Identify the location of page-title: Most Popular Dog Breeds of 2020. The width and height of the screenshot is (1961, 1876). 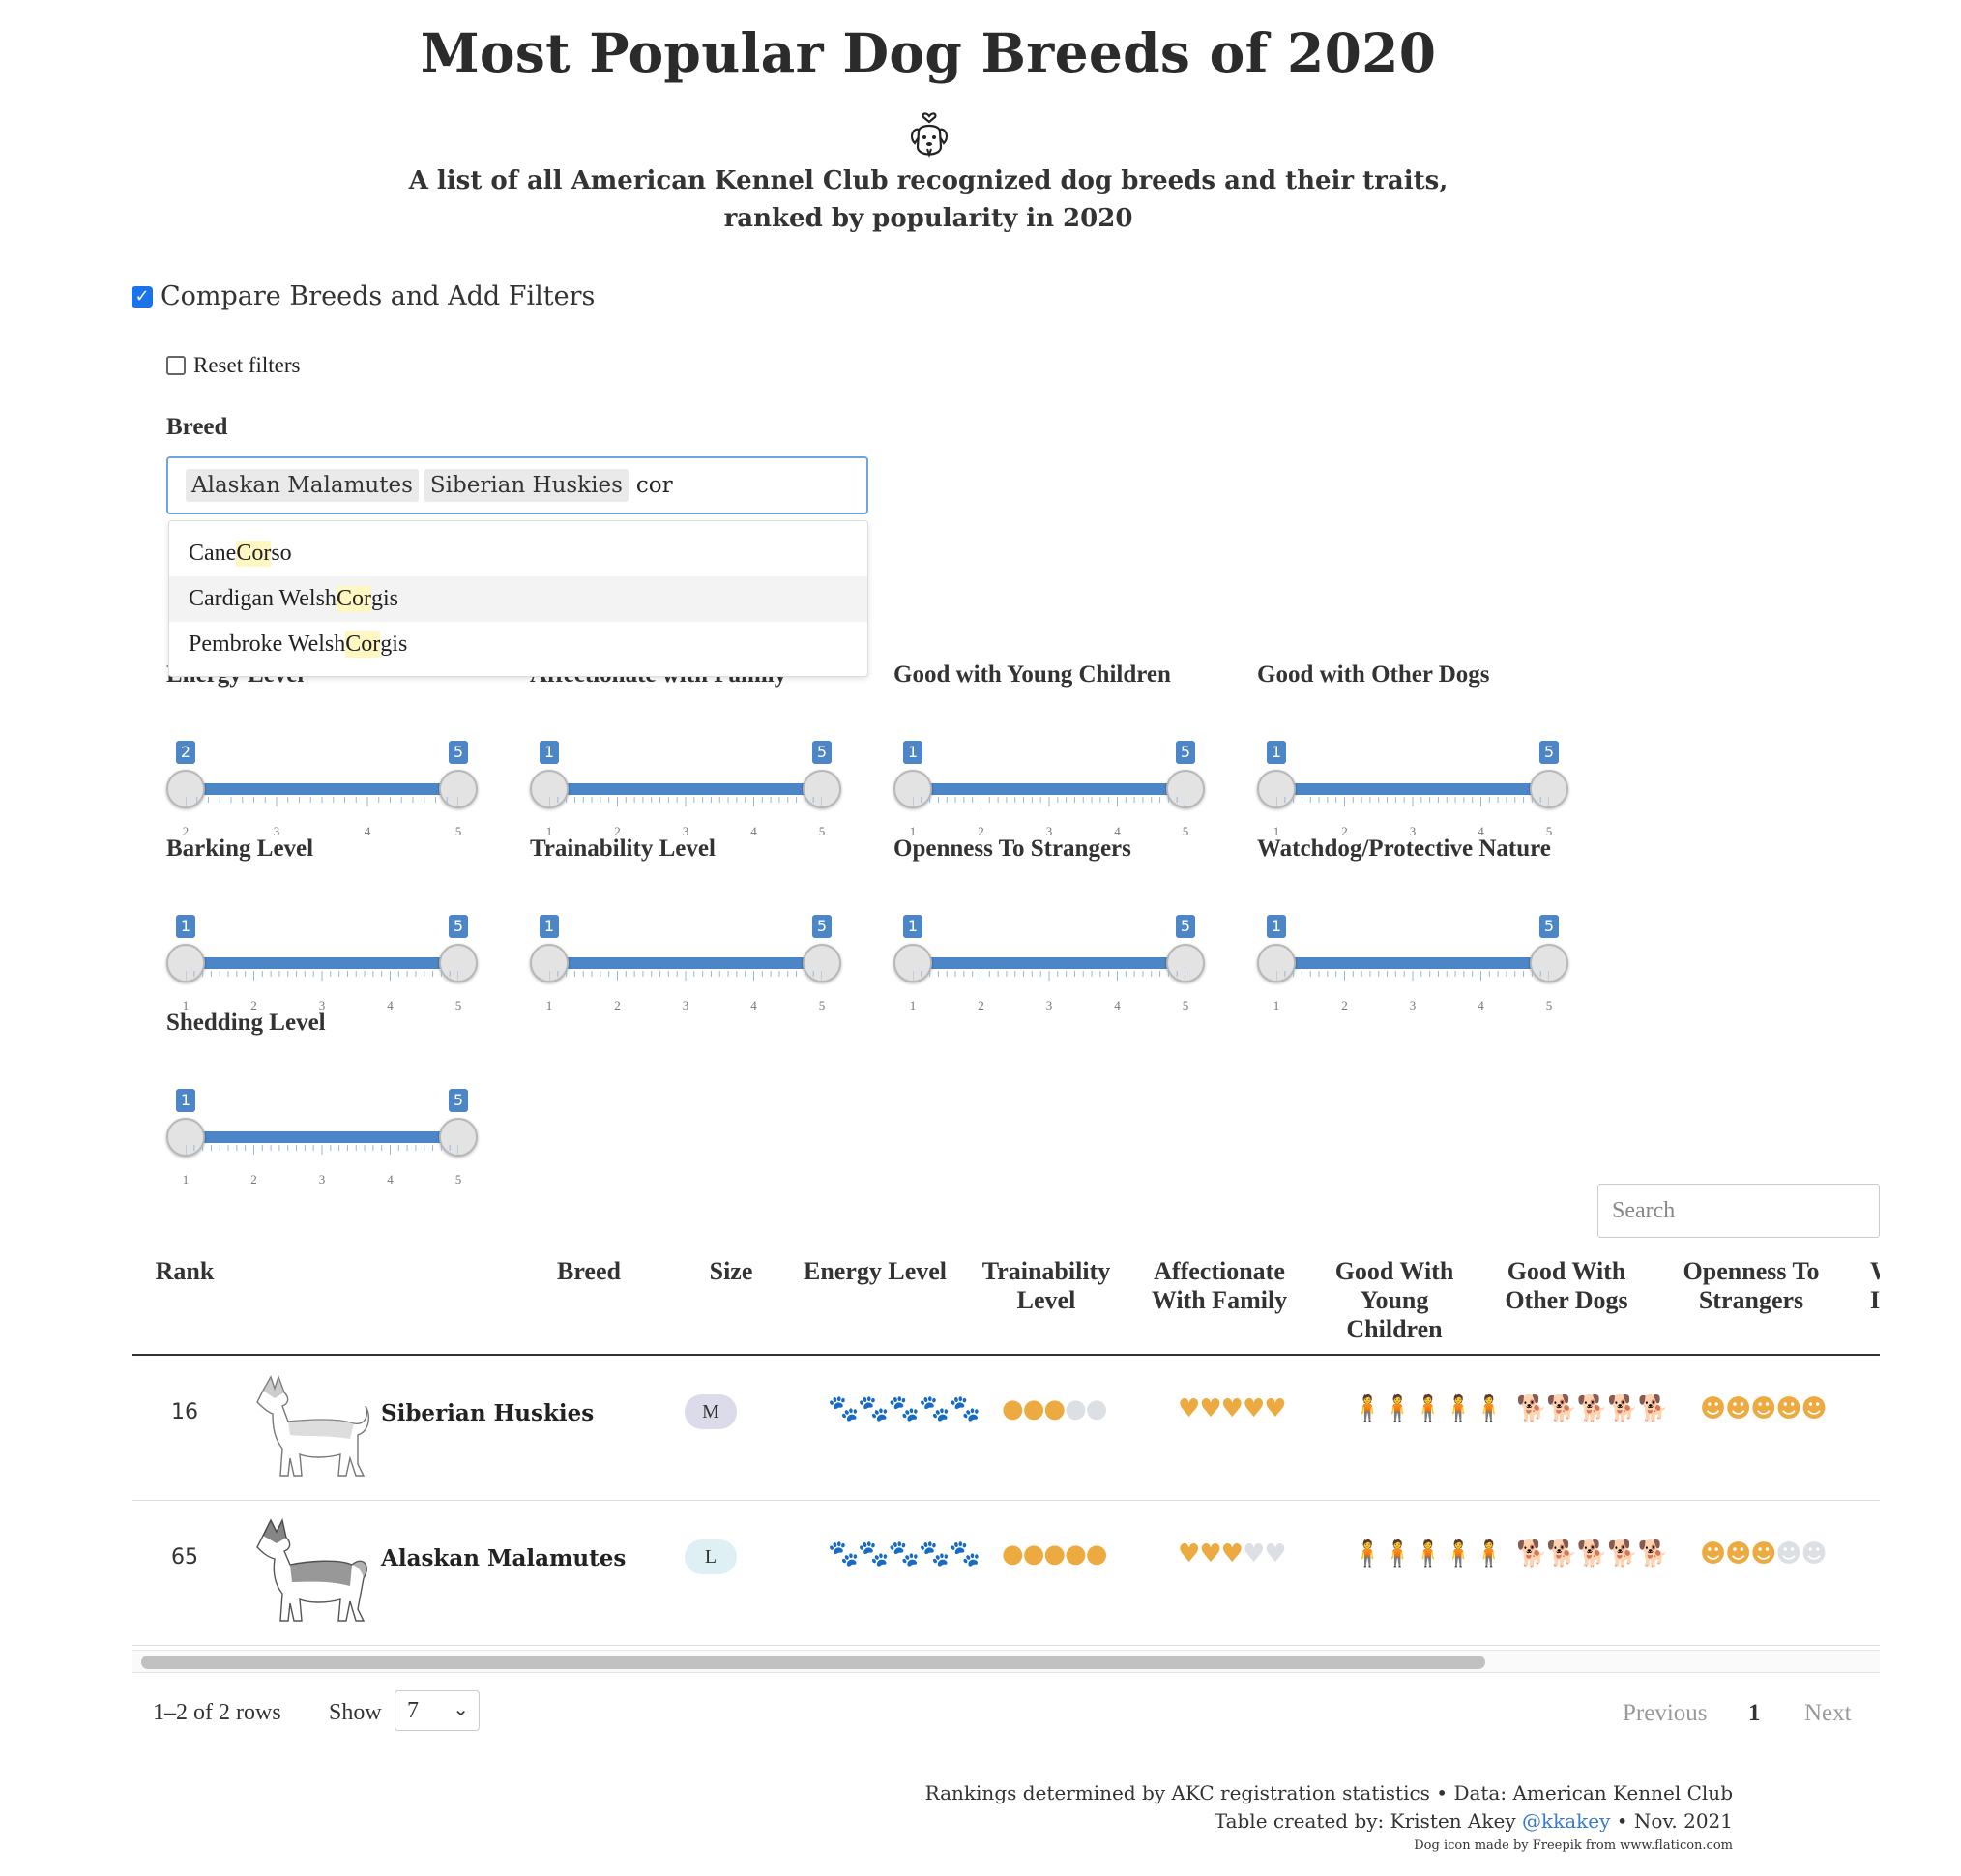
(928, 52).